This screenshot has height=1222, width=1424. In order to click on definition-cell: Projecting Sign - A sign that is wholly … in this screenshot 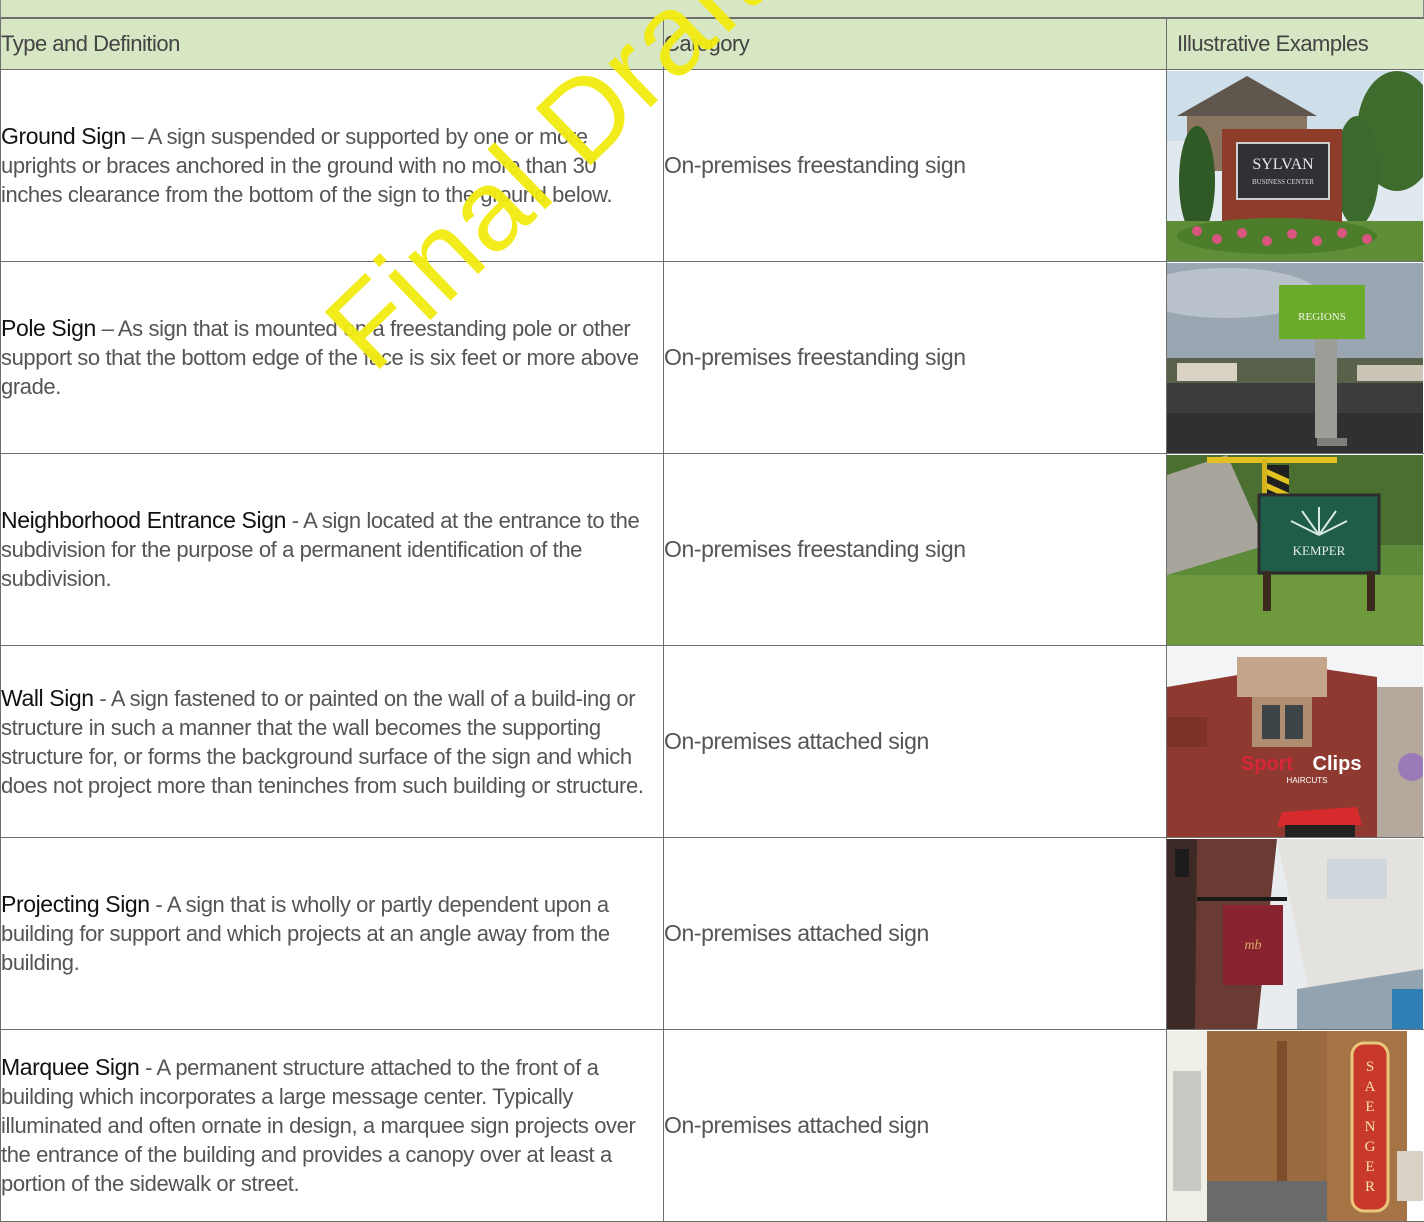, I will do `click(332, 934)`.